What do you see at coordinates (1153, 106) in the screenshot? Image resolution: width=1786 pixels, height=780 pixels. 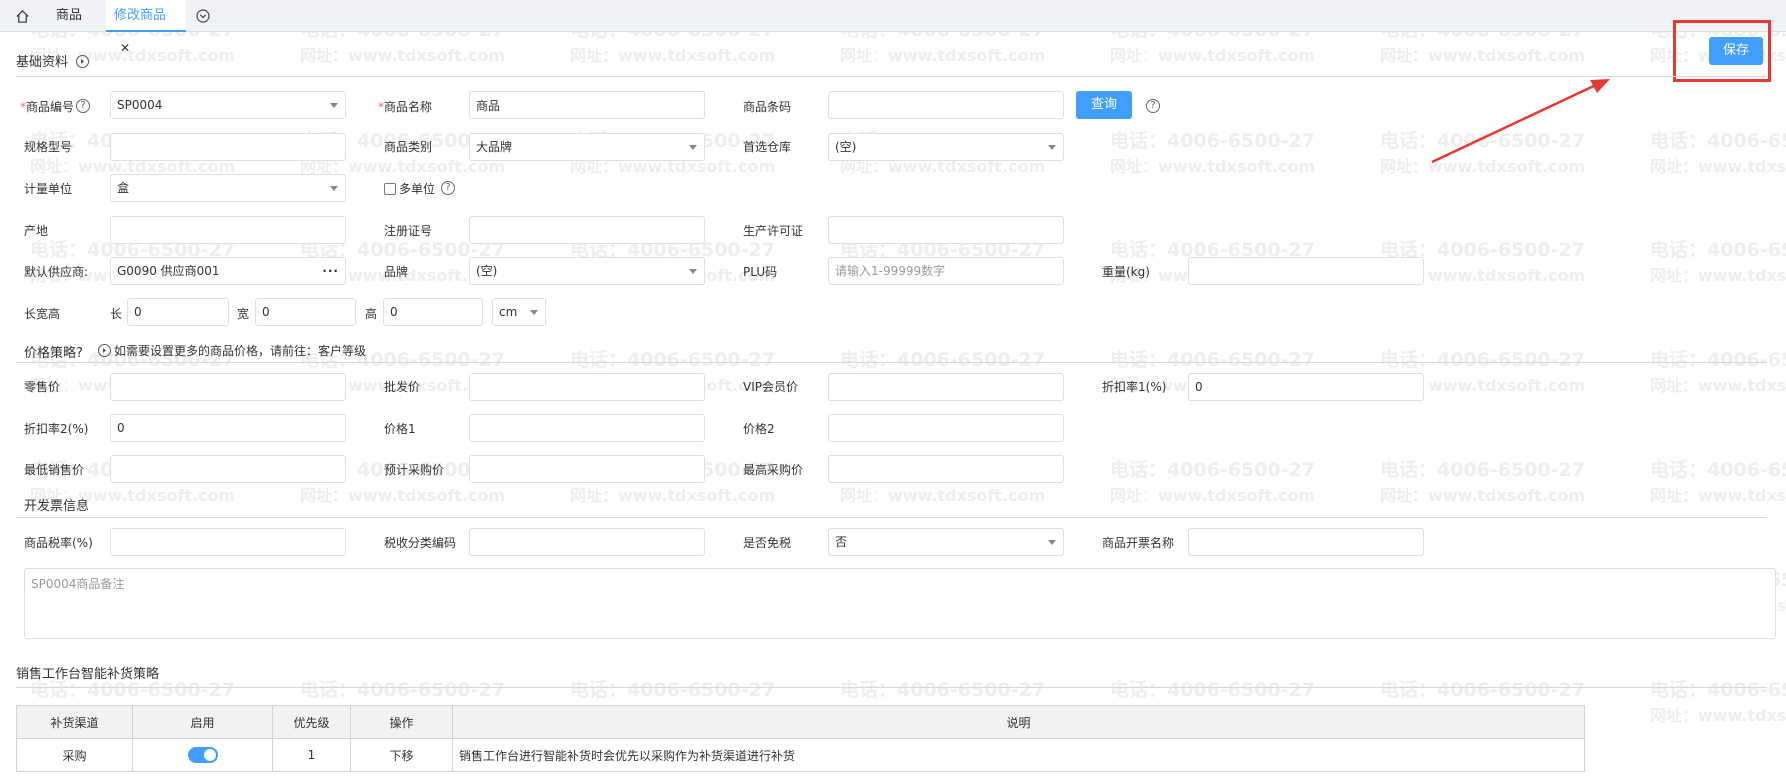 I see `barcode-help-icon: ?` at bounding box center [1153, 106].